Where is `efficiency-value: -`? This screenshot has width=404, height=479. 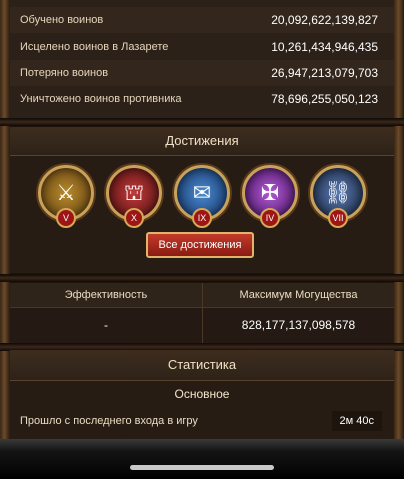 efficiency-value: - is located at coordinates (106, 325).